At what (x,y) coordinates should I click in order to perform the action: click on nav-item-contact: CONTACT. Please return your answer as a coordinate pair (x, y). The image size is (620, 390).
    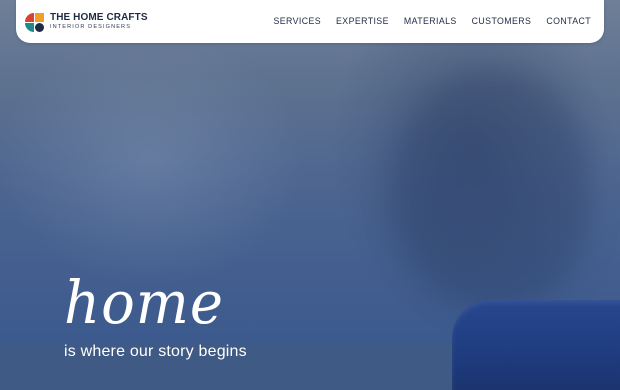
    Looking at the image, I should click on (568, 21).